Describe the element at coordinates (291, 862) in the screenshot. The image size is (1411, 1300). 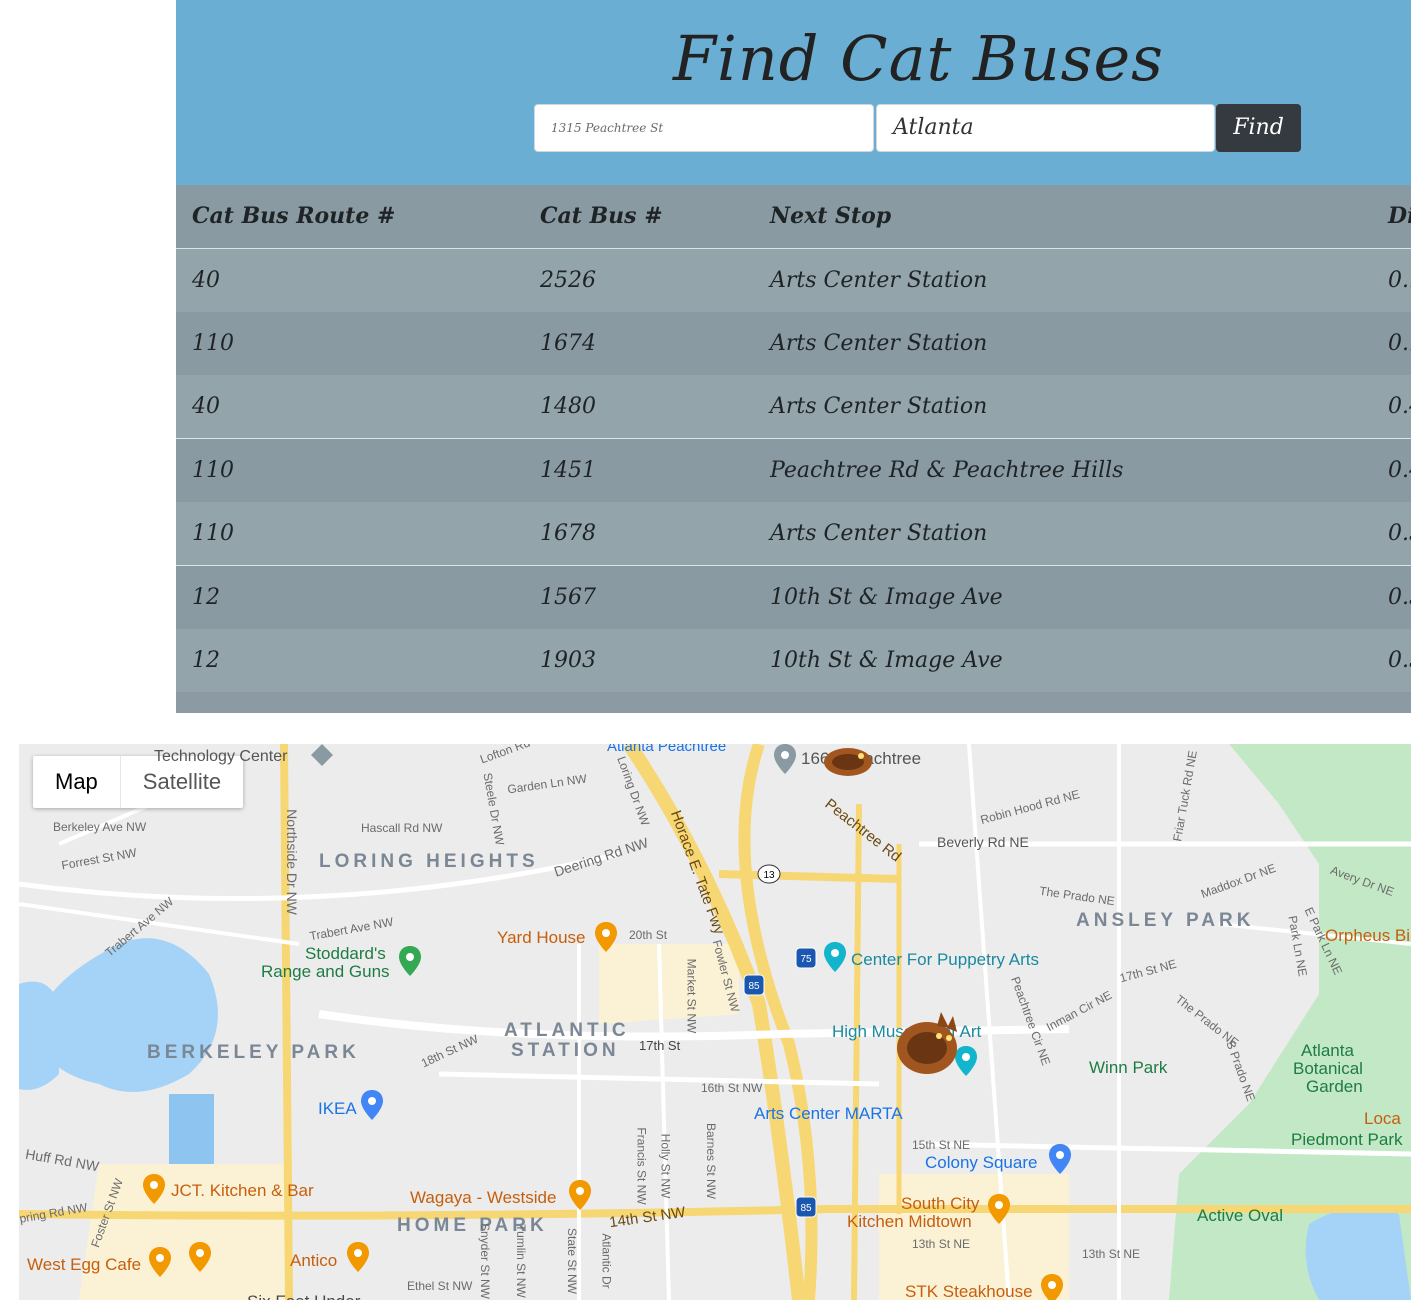
I see `street-label: Northside Dr NW` at that location.